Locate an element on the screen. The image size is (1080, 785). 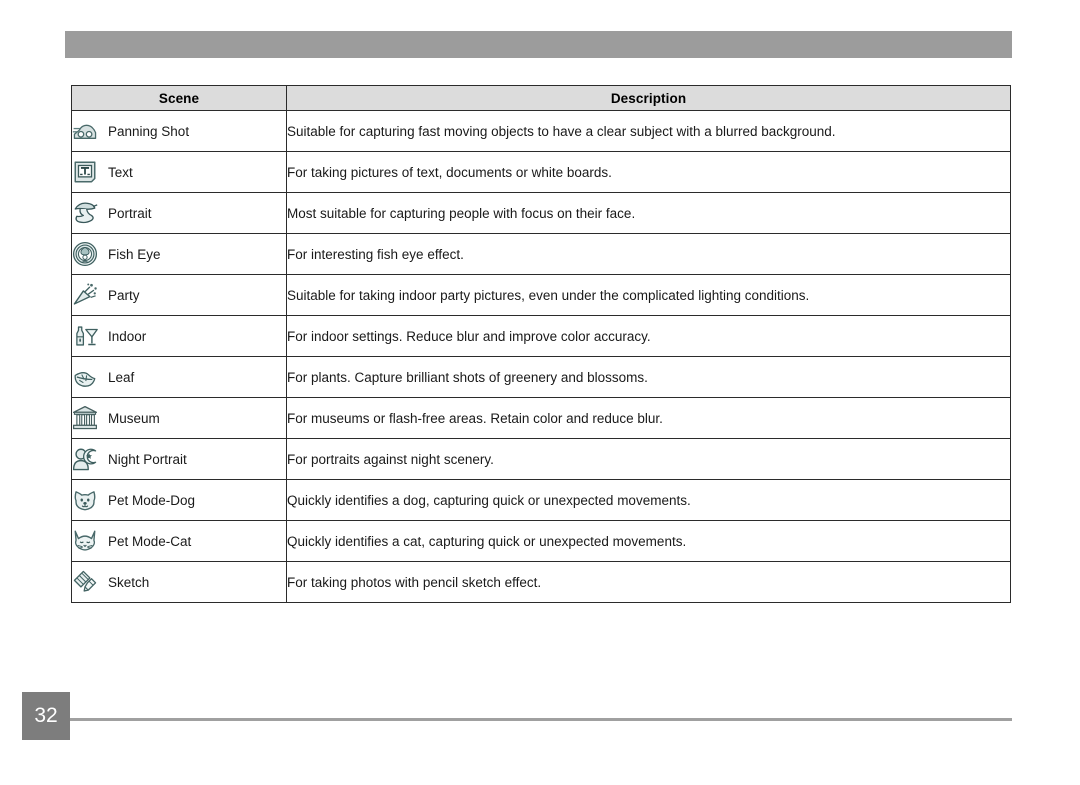
scene-label: Pet Mode-Cat is located at coordinates (150, 541).